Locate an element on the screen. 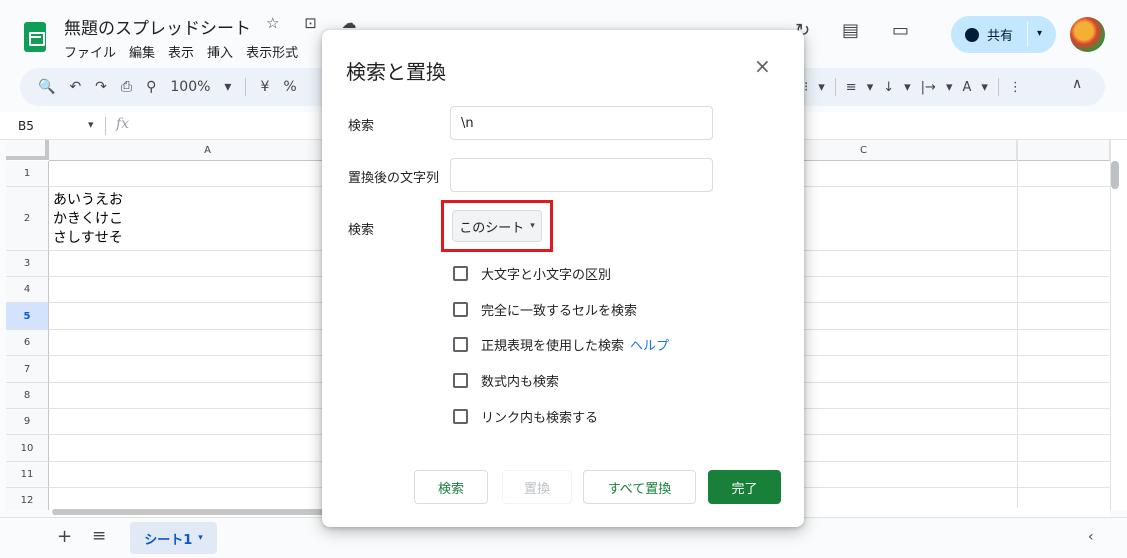 The width and height of the screenshot is (1127, 558). option-regex: 正規表現を使用した検索 ヘルプ is located at coordinates (561, 344).